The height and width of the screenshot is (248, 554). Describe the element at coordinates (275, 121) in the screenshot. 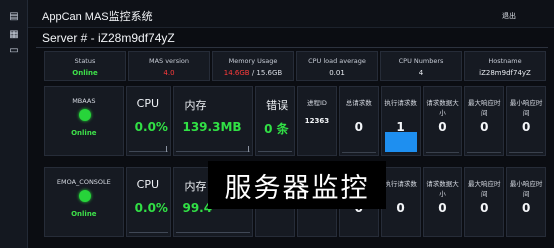

I see `error-metric: 错误 0 条` at that location.